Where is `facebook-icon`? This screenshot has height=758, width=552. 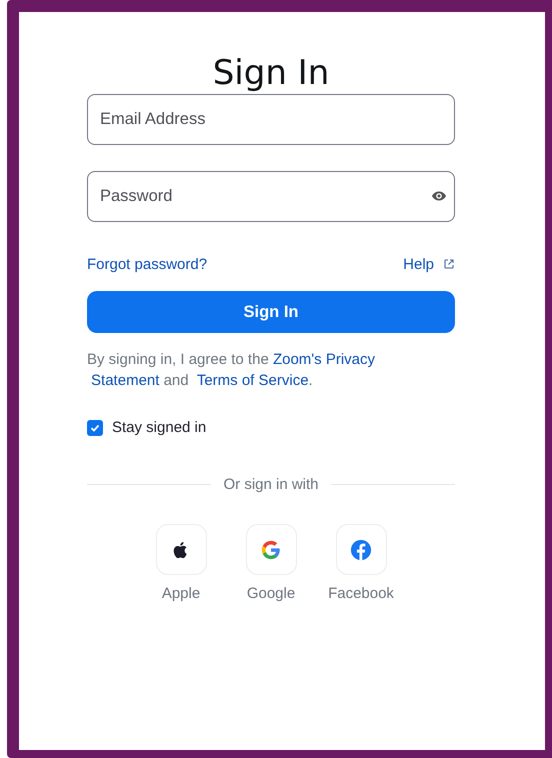
facebook-icon is located at coordinates (361, 549).